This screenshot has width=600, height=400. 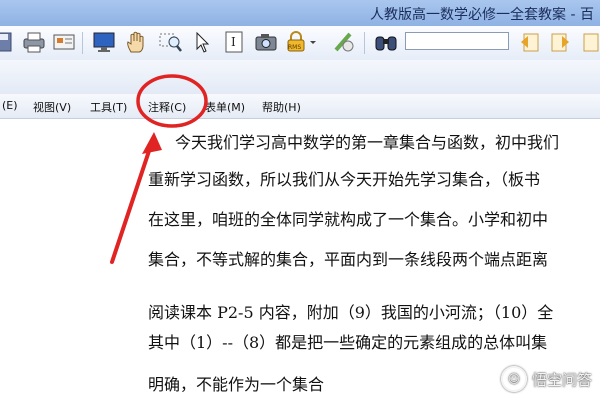 What do you see at coordinates (236, 384) in the screenshot?
I see `doc-line: 明确，不能作为一个集合` at bounding box center [236, 384].